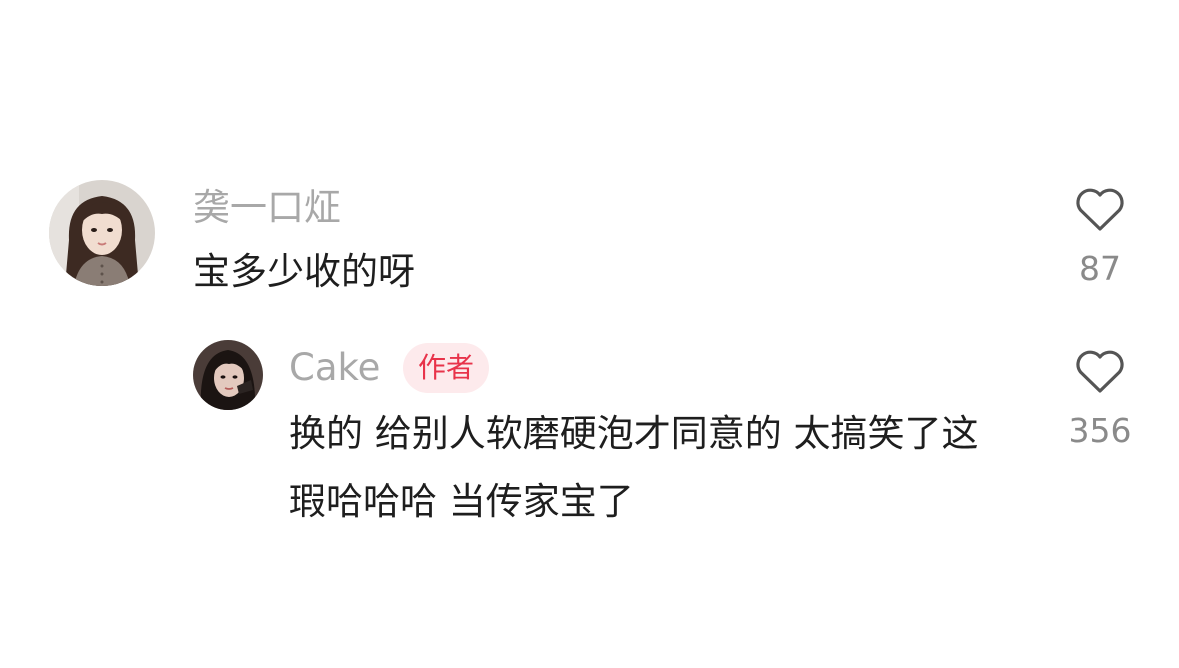  Describe the element at coordinates (267, 208) in the screenshot. I see `commenter-username: 䶮一口炡` at that location.